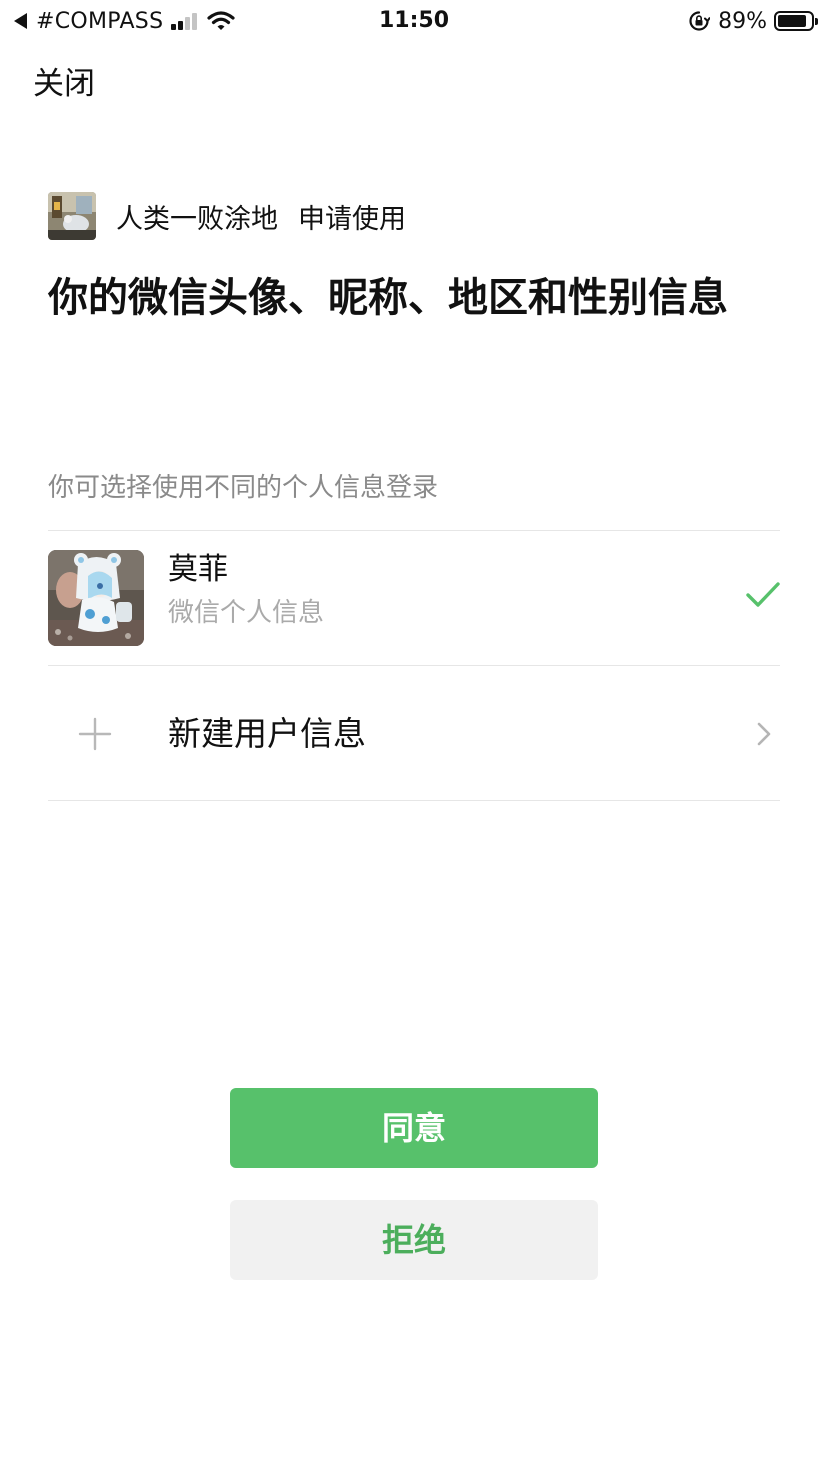 The width and height of the screenshot is (828, 1472). Describe the element at coordinates (414, 597) in the screenshot. I see `account-option: 莫菲 微信个人信息` at that location.